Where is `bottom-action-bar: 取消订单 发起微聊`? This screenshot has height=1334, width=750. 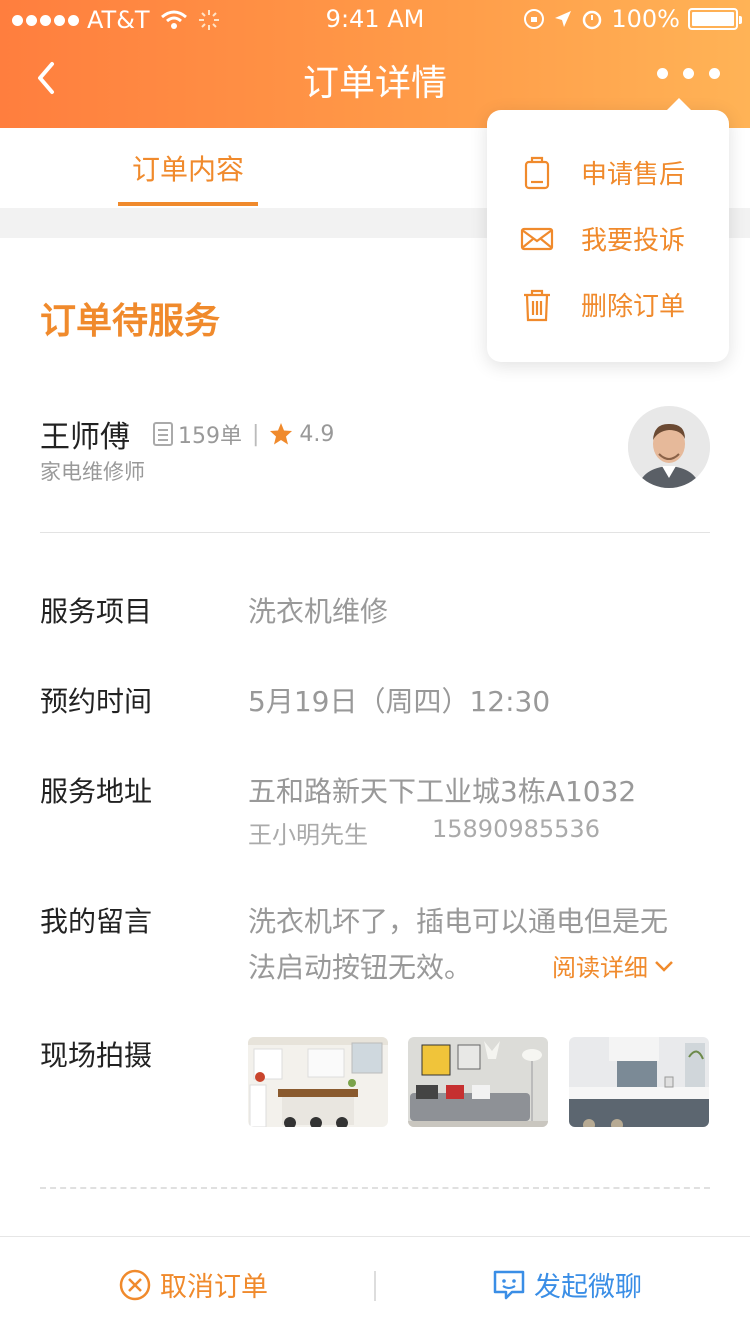 bottom-action-bar: 取消订单 发起微聊 is located at coordinates (375, 1285).